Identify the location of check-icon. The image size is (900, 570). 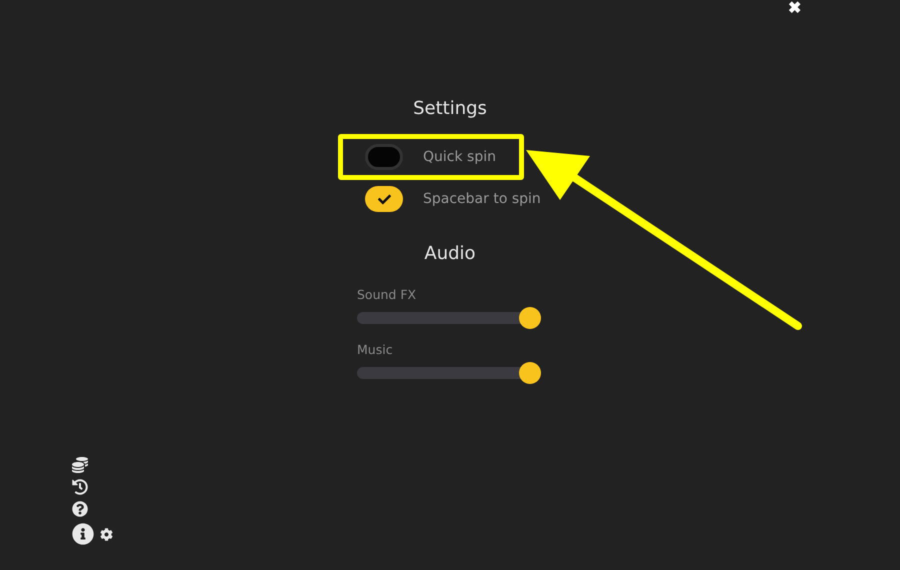
(384, 199).